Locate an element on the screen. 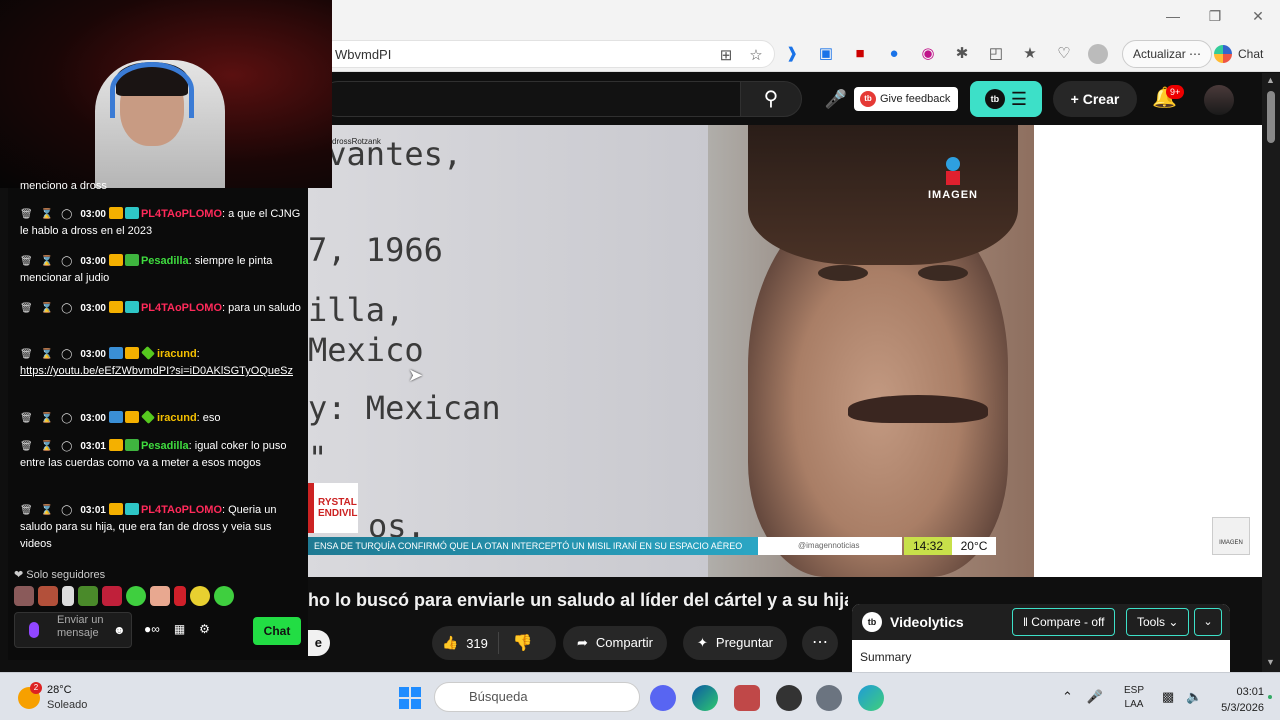  address-bar: WbvmdPI ⊞ ☆ is located at coordinates (547, 54).